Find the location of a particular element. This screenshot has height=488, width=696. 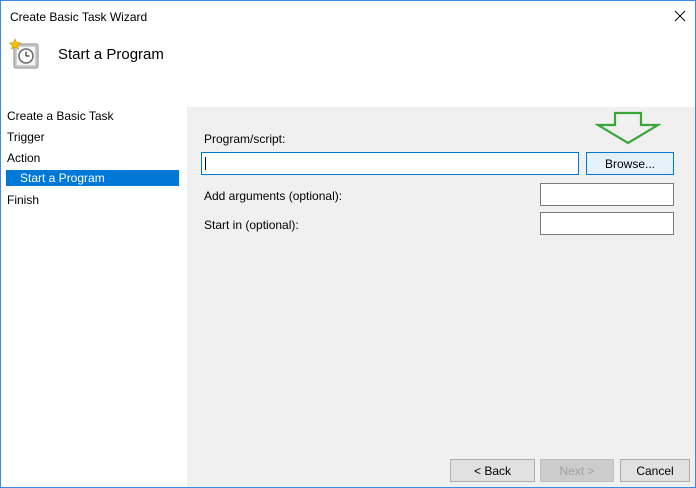

close-icon is located at coordinates (680, 16).